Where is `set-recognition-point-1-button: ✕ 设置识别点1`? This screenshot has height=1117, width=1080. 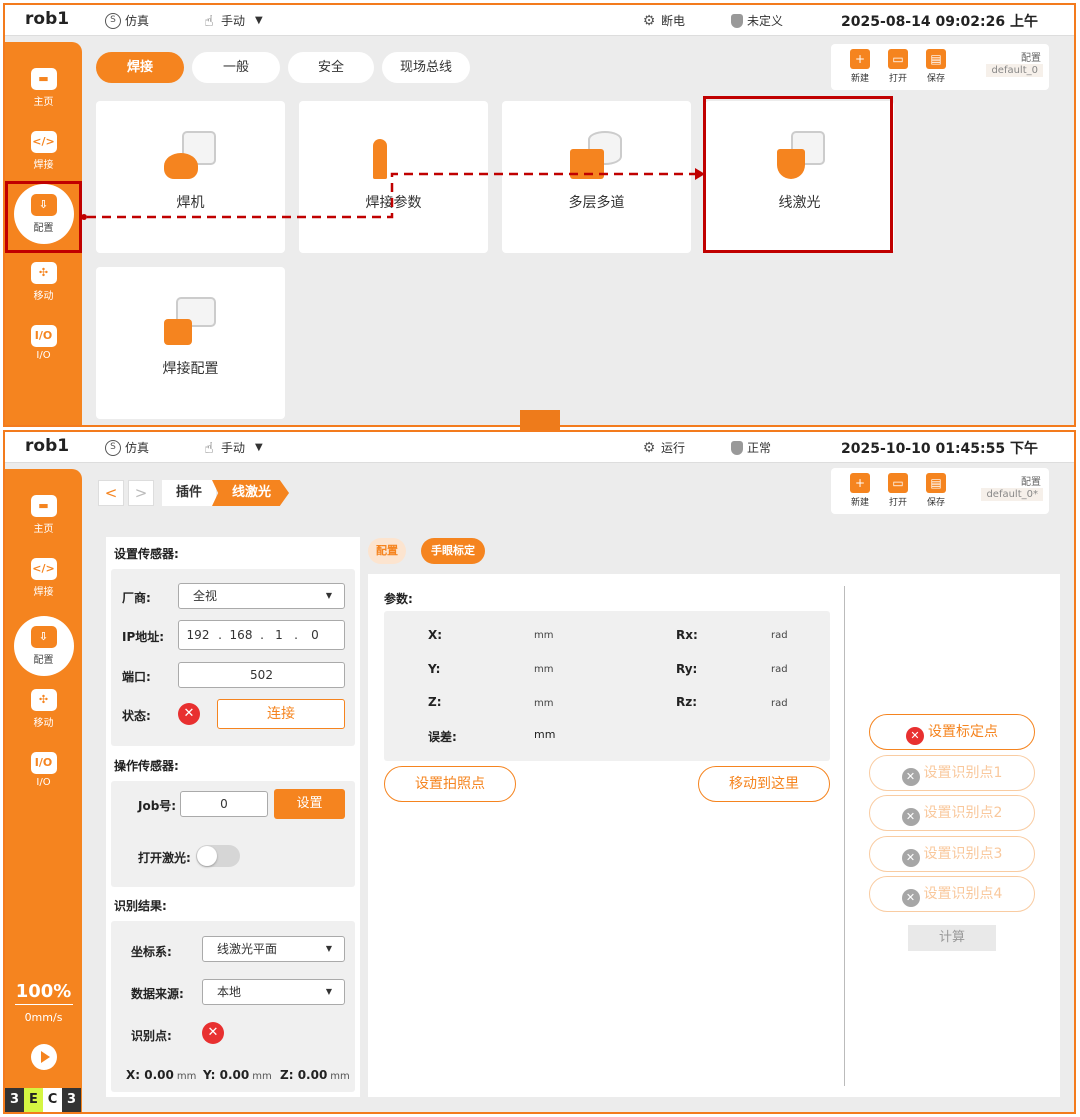
set-recognition-point-1-button: ✕ 设置识别点1 is located at coordinates (952, 773).